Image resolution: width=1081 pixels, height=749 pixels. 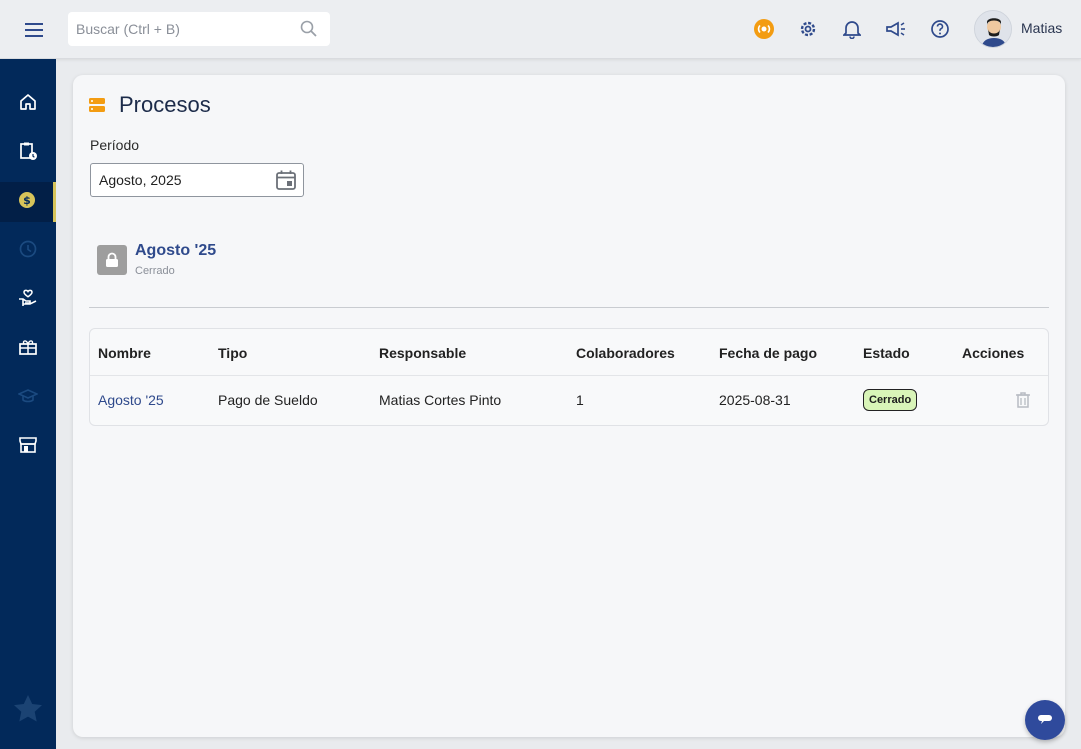 I want to click on server-icon, so click(x=97, y=105).